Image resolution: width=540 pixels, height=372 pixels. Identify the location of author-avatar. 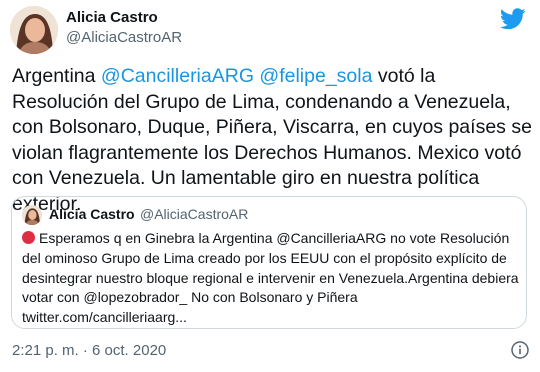
(34, 30).